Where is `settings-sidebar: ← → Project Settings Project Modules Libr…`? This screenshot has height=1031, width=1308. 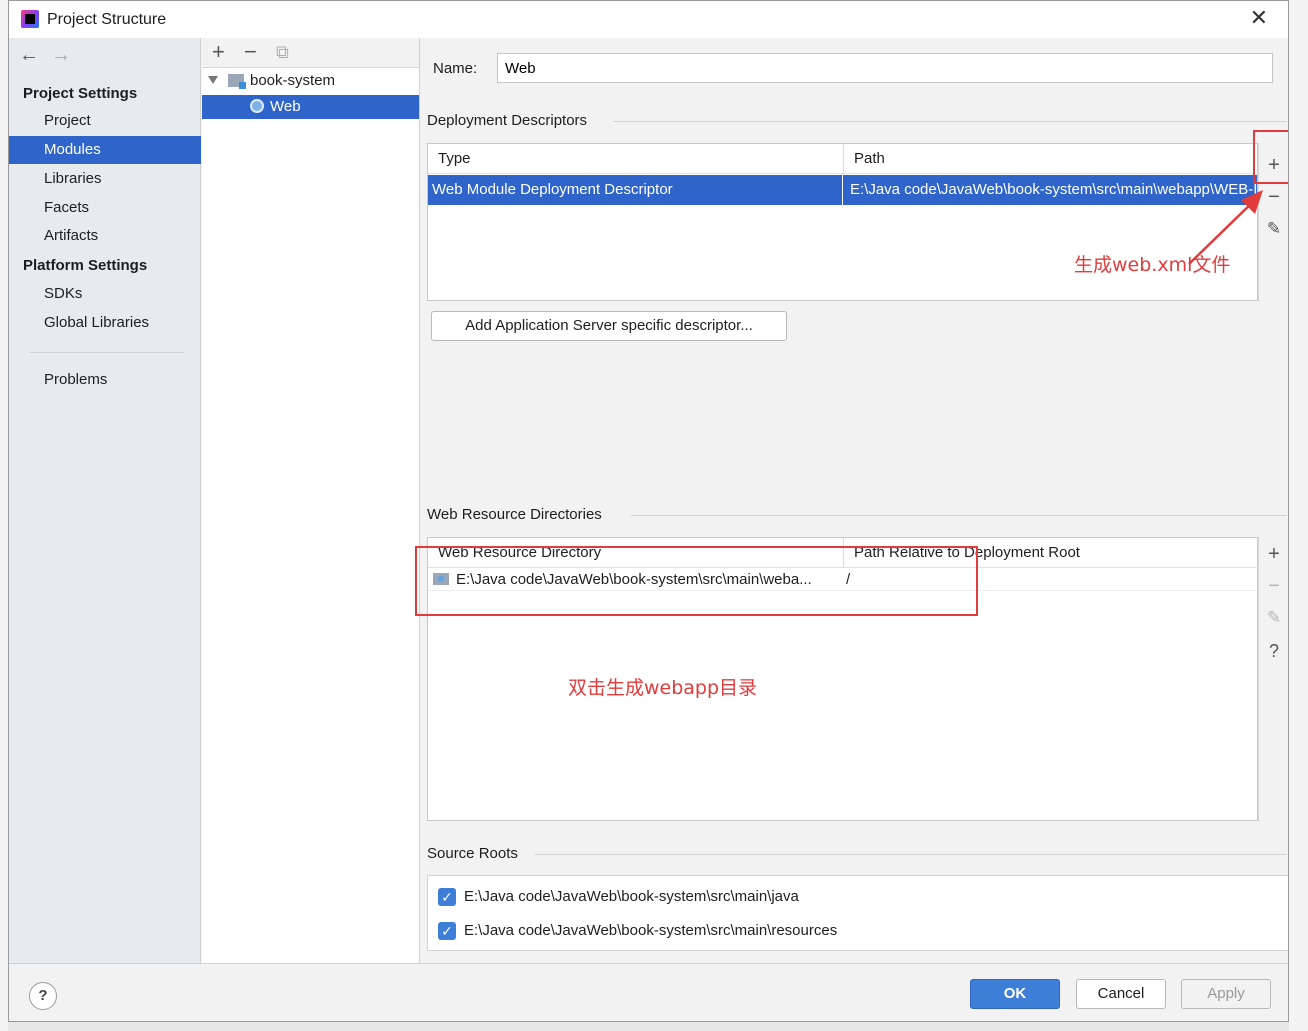
settings-sidebar: ← → Project Settings Project Modules Libr… is located at coordinates (105, 500).